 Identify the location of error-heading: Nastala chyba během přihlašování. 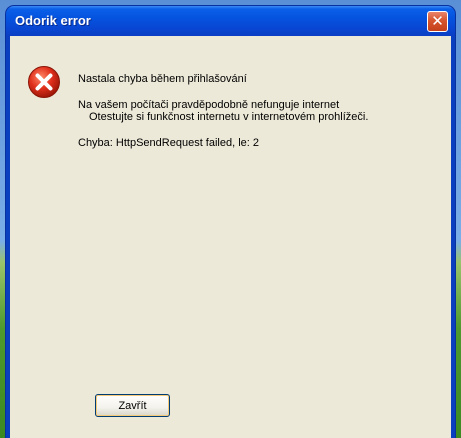
(162, 79).